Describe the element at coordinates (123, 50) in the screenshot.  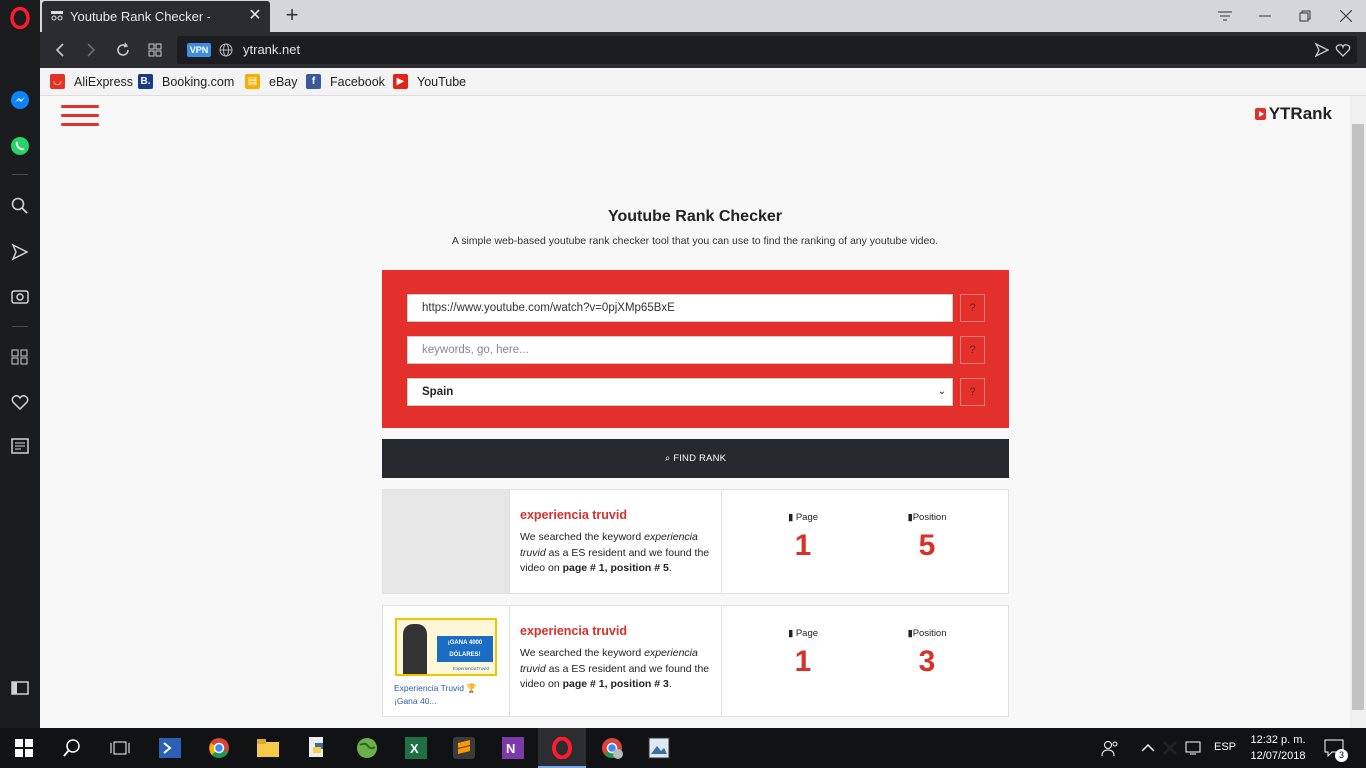
I see `reload-button` at that location.